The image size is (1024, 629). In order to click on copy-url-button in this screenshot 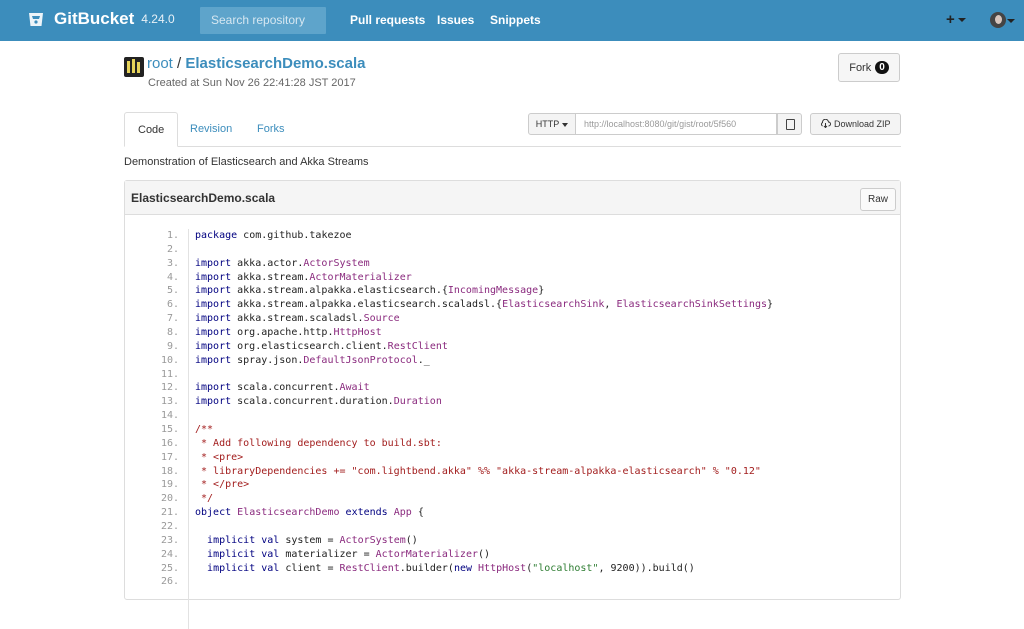, I will do `click(789, 124)`.